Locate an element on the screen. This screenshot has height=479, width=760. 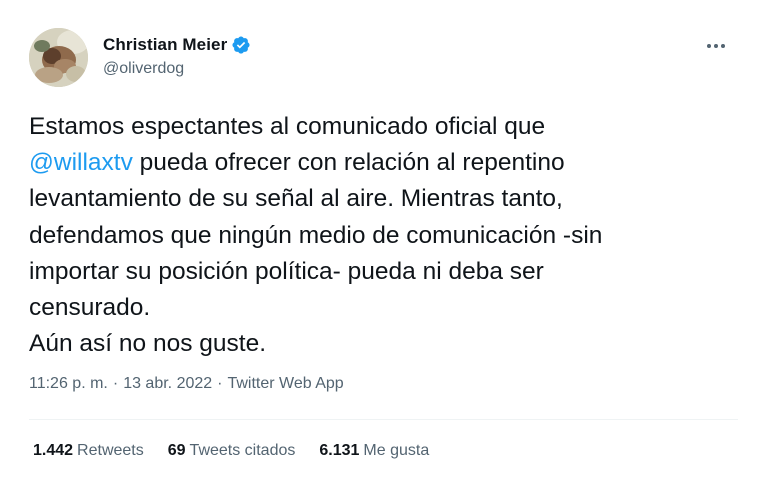
quotes-stat: 69 Tweets citados is located at coordinates (232, 451).